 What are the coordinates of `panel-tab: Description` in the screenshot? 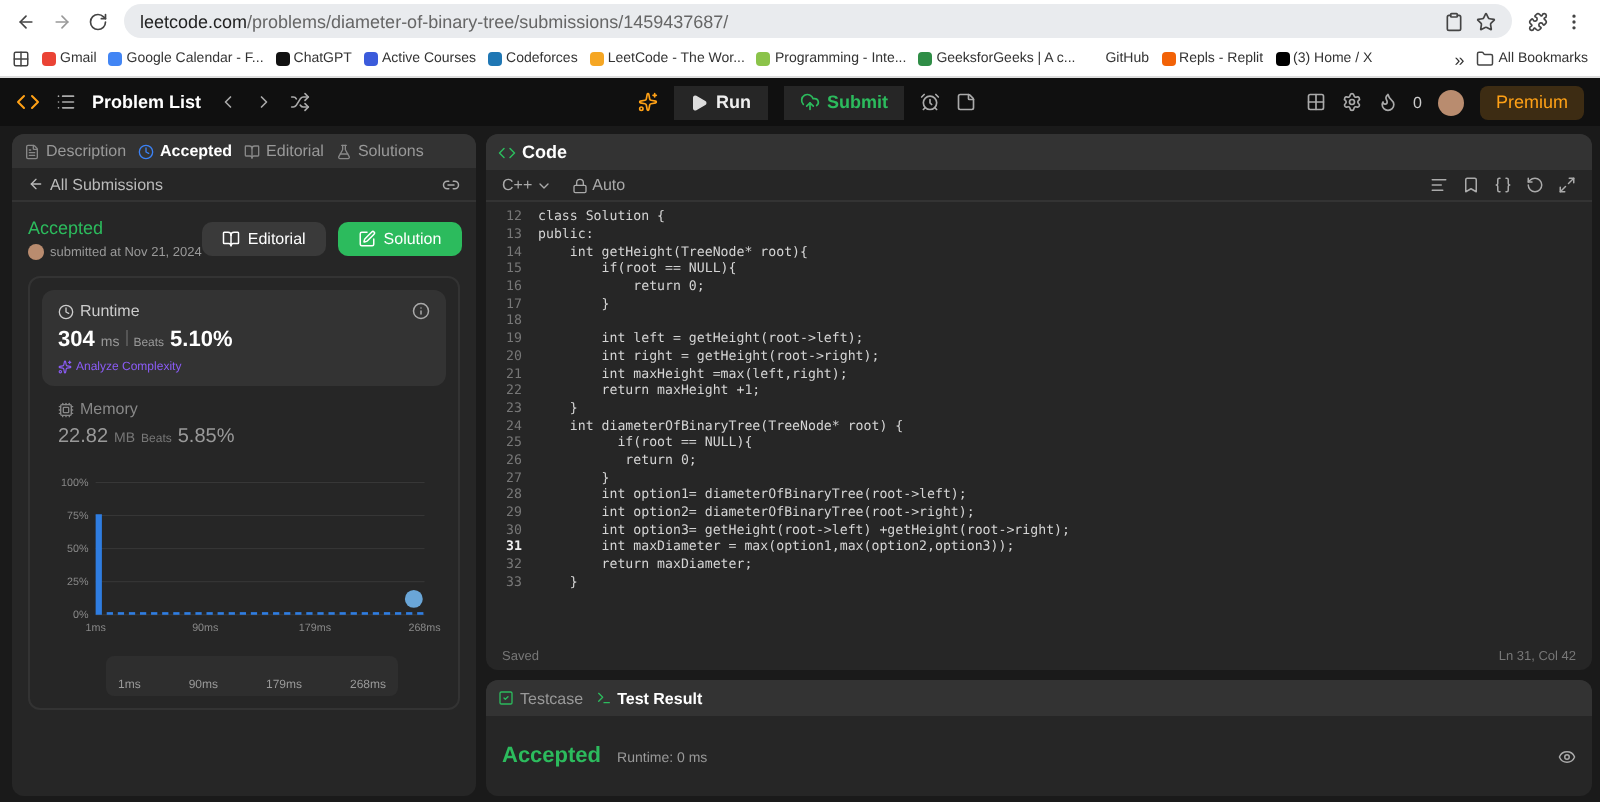 It's located at (75, 151).